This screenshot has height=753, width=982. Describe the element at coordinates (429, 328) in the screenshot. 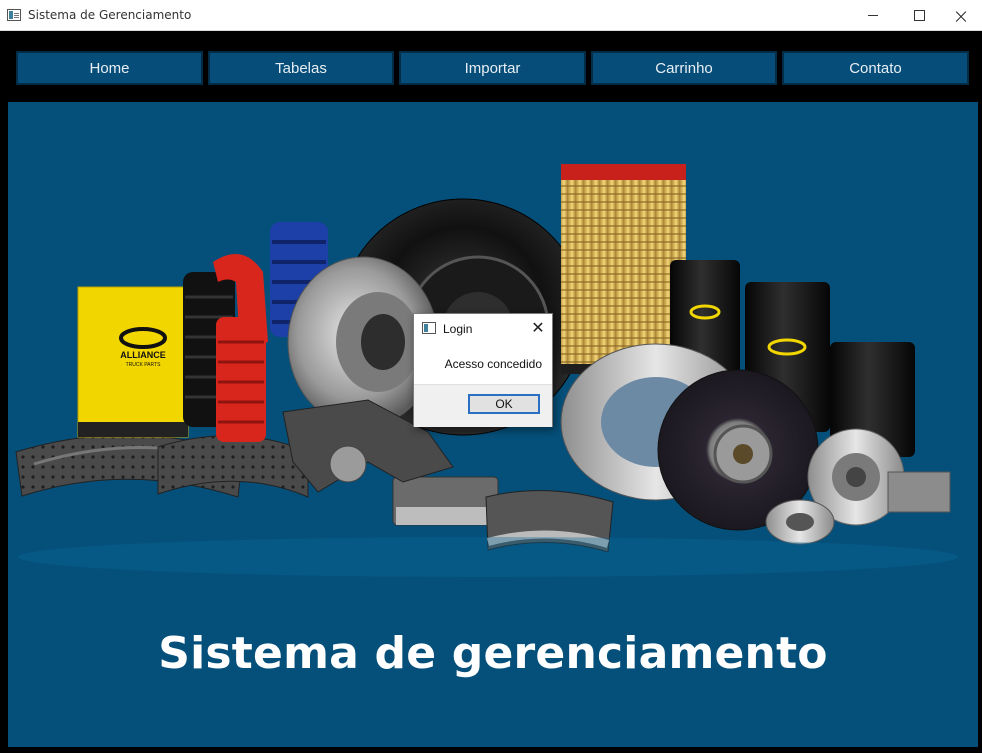

I see `dialog-app-icon` at that location.